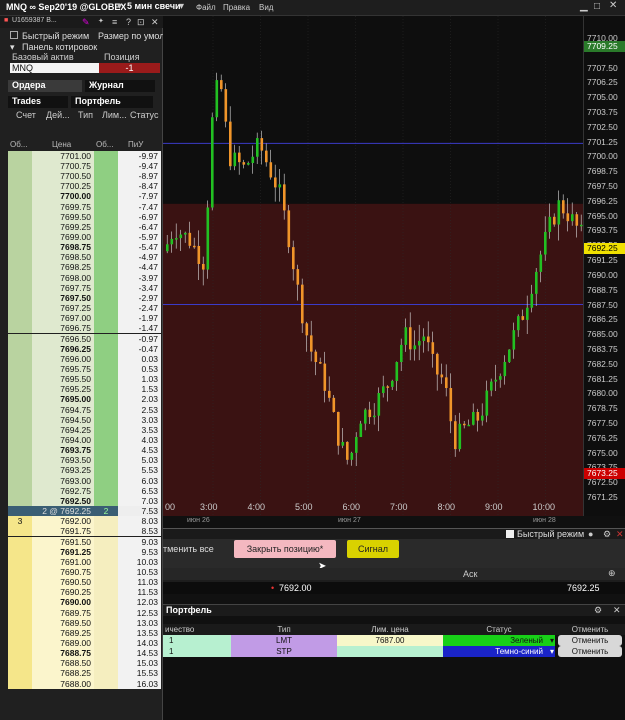 The width and height of the screenshot is (625, 720). Describe the element at coordinates (84, 186) in the screenshot. I see `ladder-row: 7700.25 -8.47` at that location.